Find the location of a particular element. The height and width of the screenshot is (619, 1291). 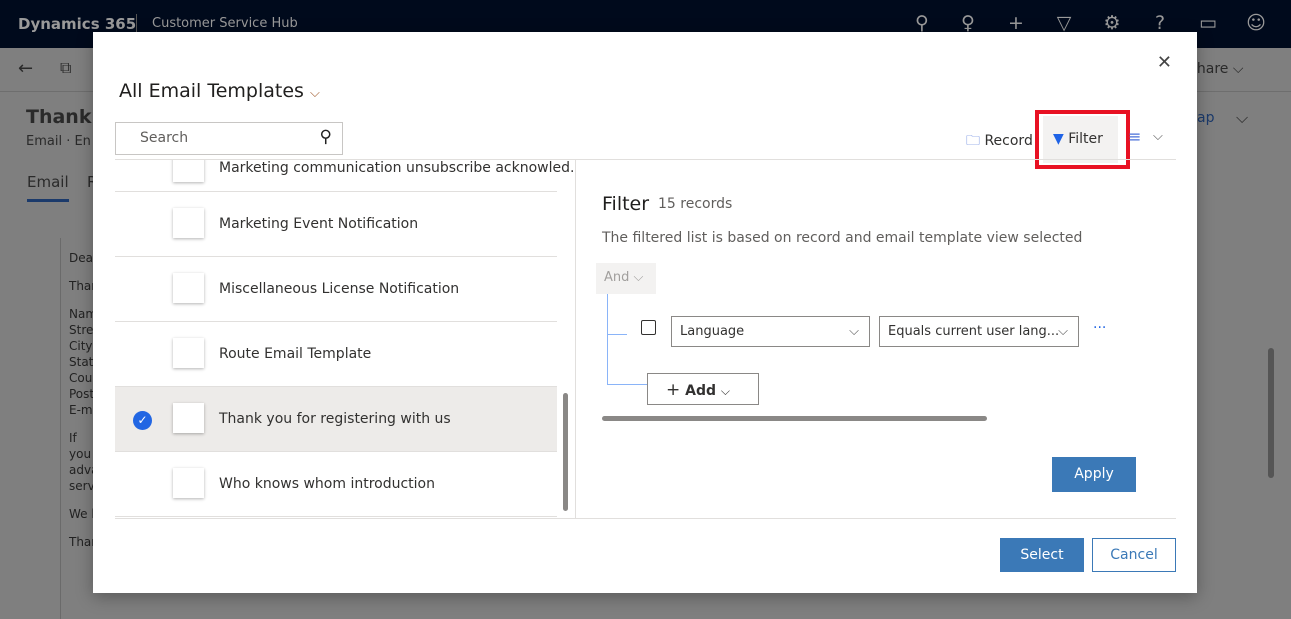

group-operator-label: And is located at coordinates (617, 277).